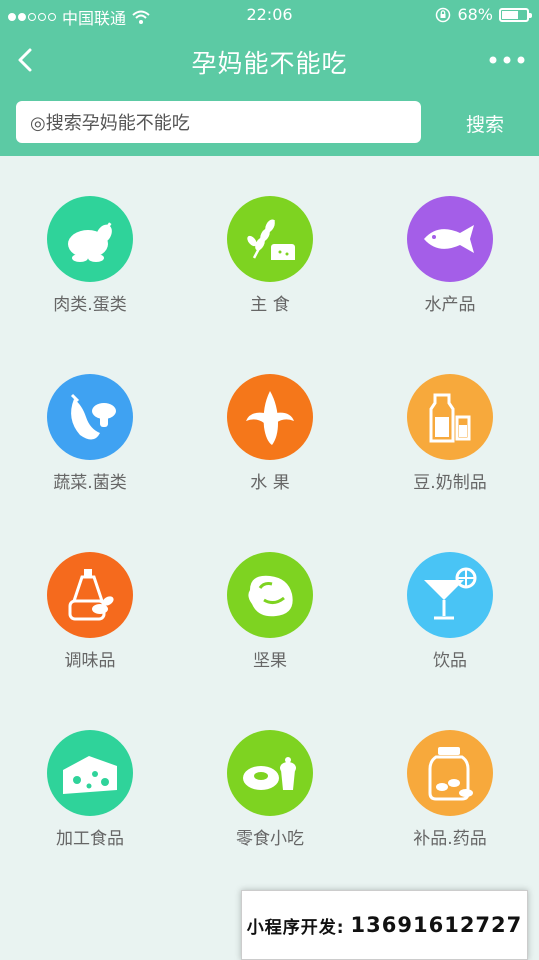 The height and width of the screenshot is (960, 539). I want to click on status-bar: 中国联通 22:06 68%, so click(269, 15).